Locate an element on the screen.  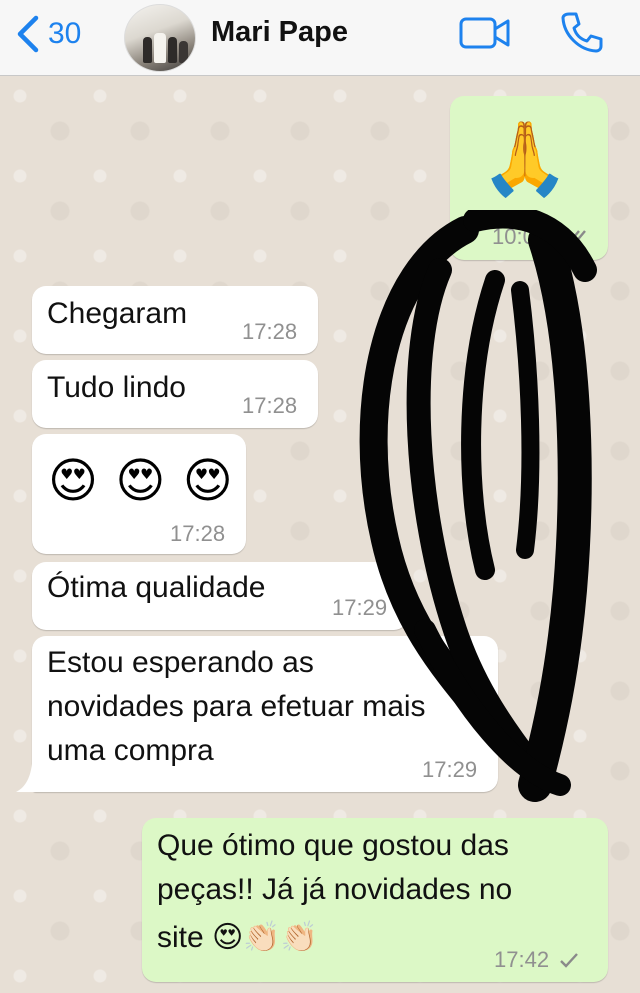
message-line: Estou esperando as is located at coordinates (180, 662).